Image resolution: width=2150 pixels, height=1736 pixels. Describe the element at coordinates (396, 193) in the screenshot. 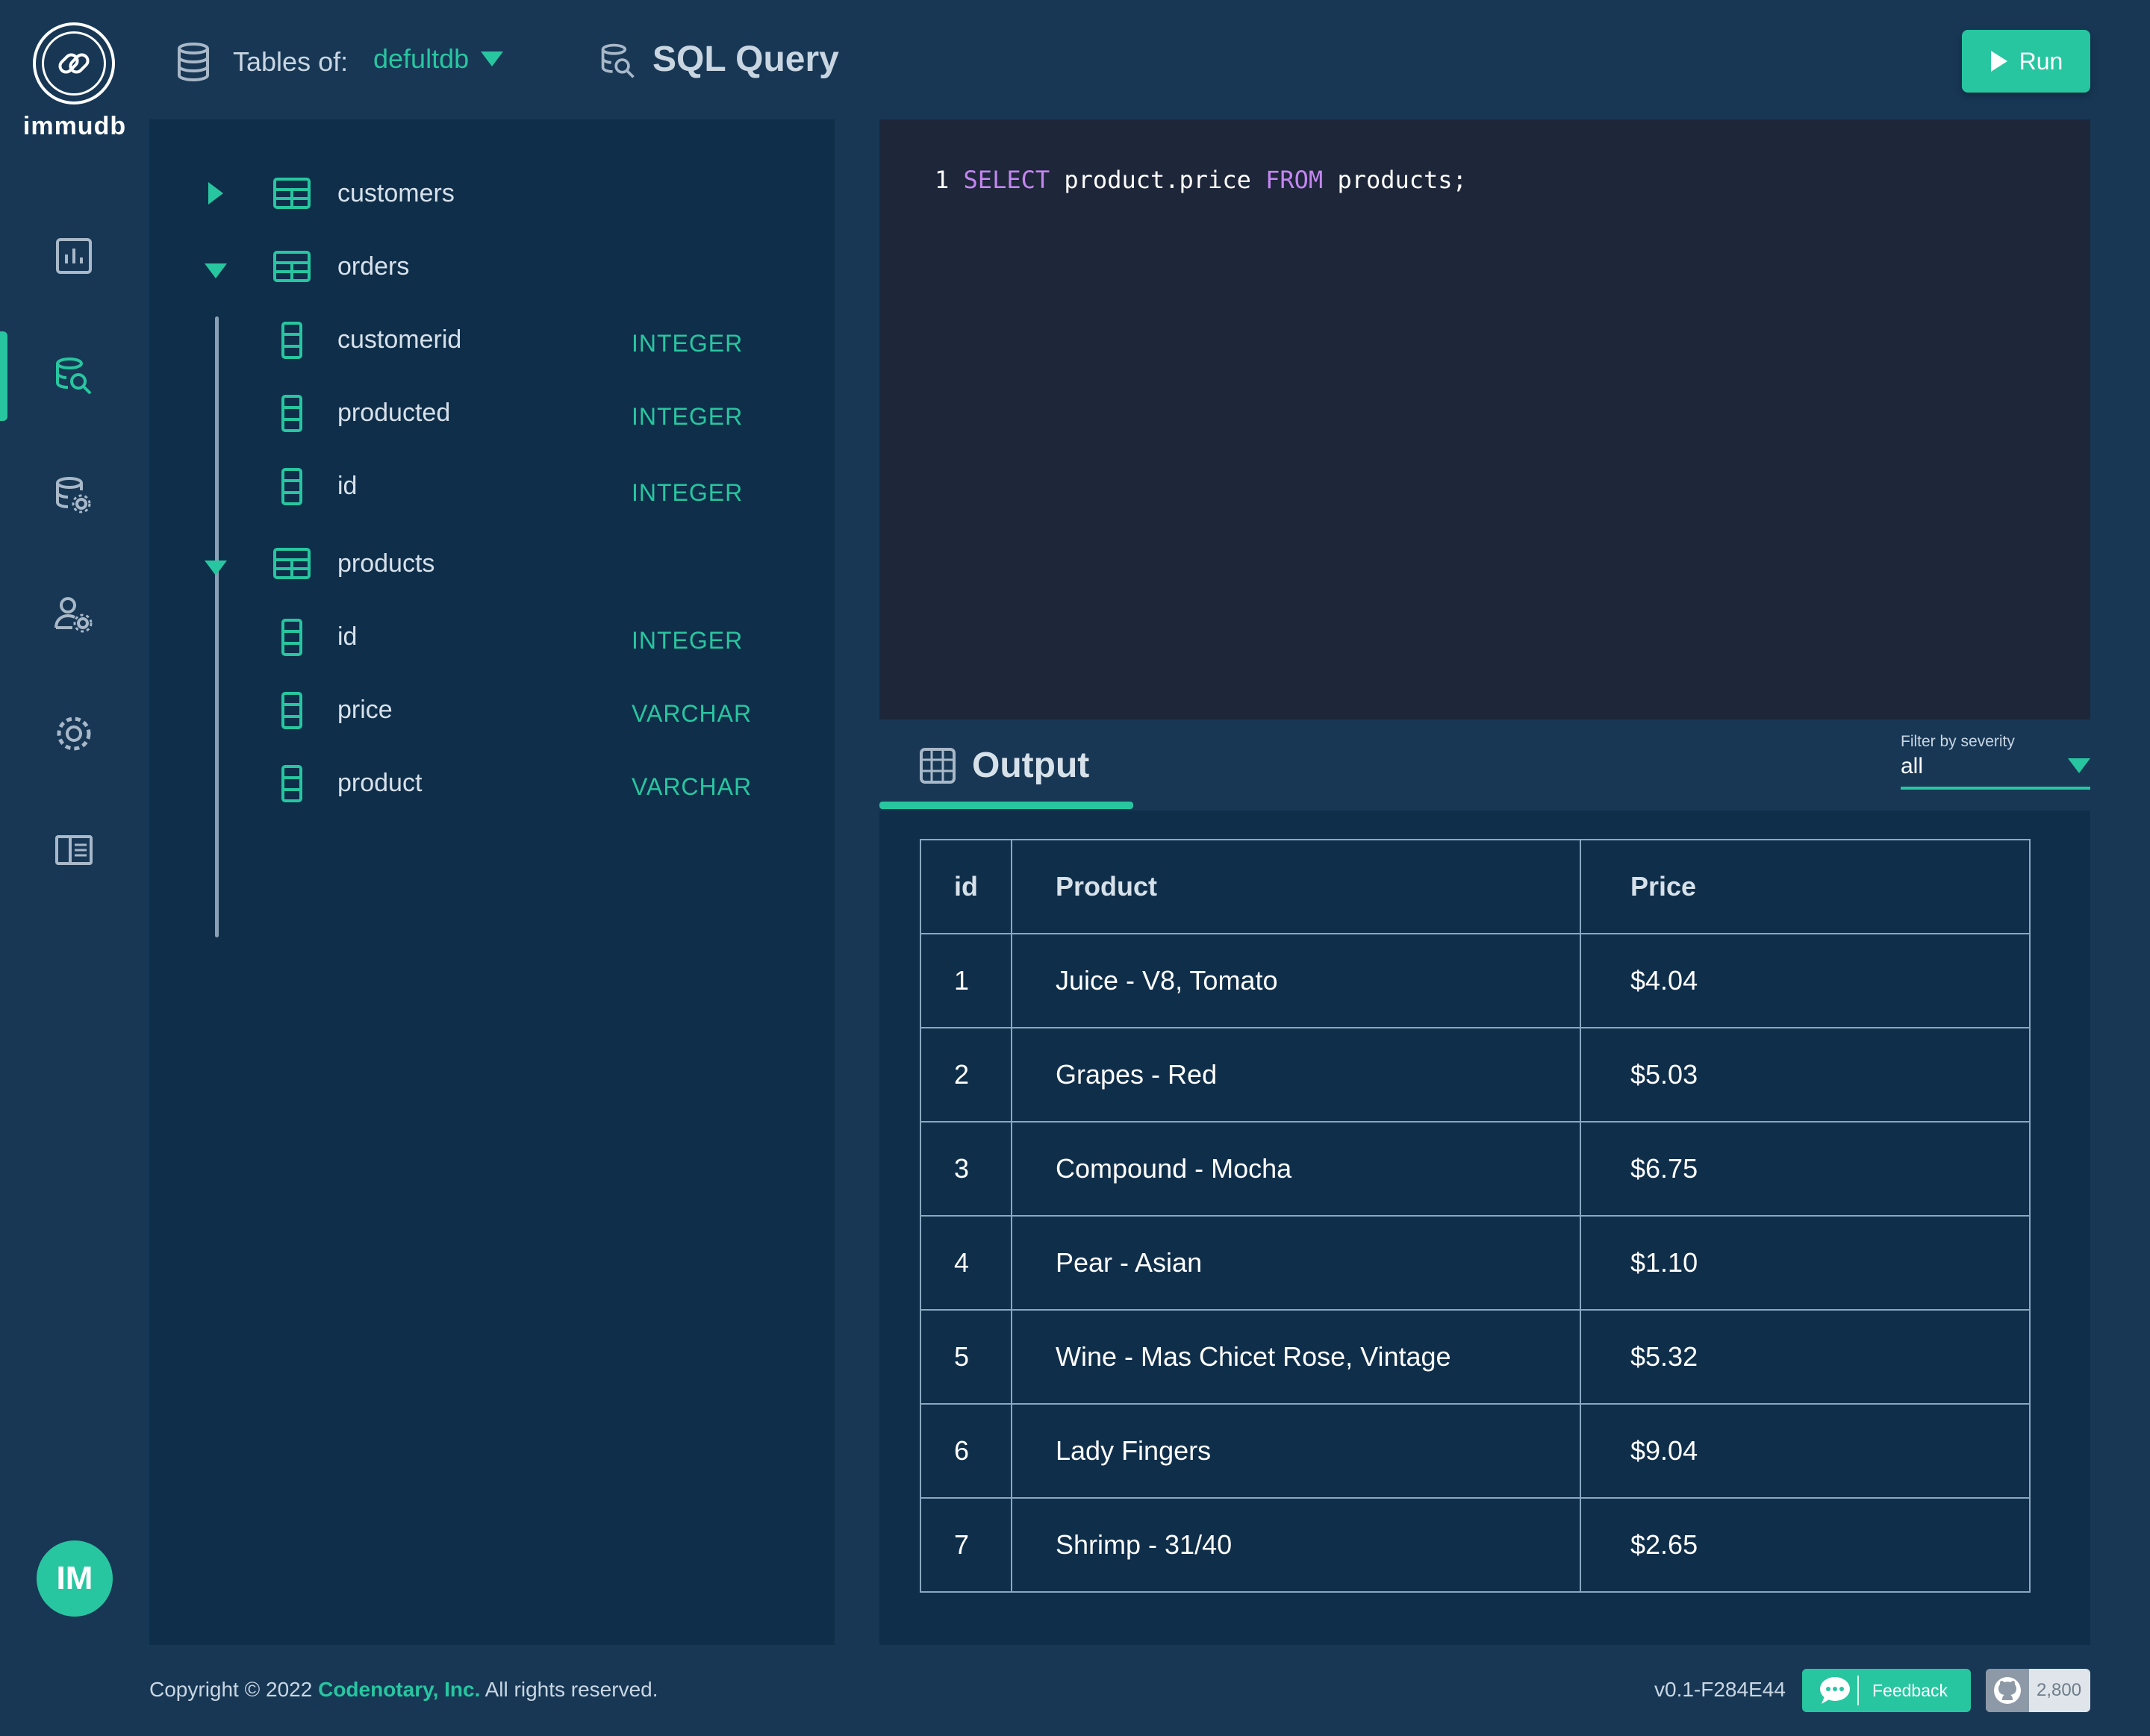

I see `table-name: customers` at that location.